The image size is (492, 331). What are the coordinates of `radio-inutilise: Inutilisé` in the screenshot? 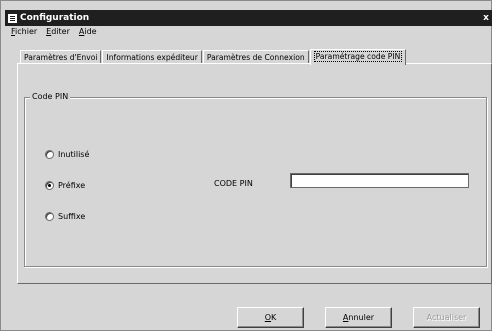 It's located at (67, 154).